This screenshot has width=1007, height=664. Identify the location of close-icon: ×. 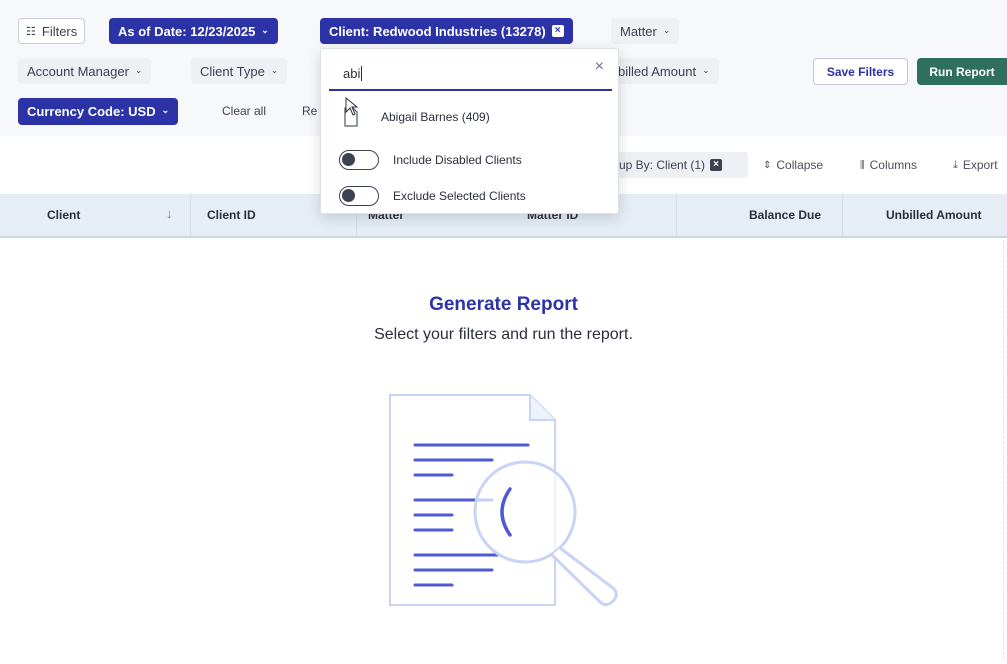
(599, 67).